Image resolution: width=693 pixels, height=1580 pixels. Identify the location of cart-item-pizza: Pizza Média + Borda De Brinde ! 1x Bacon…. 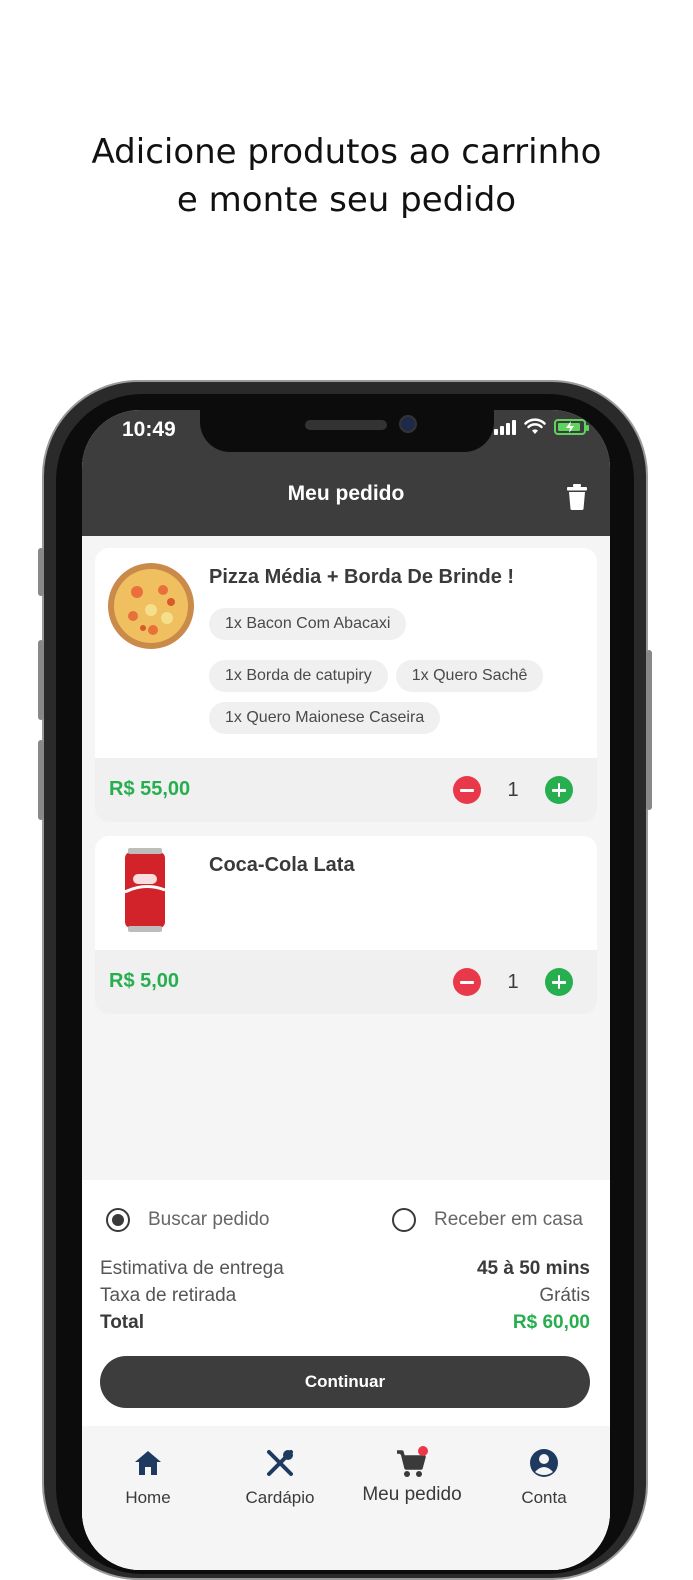
(346, 685).